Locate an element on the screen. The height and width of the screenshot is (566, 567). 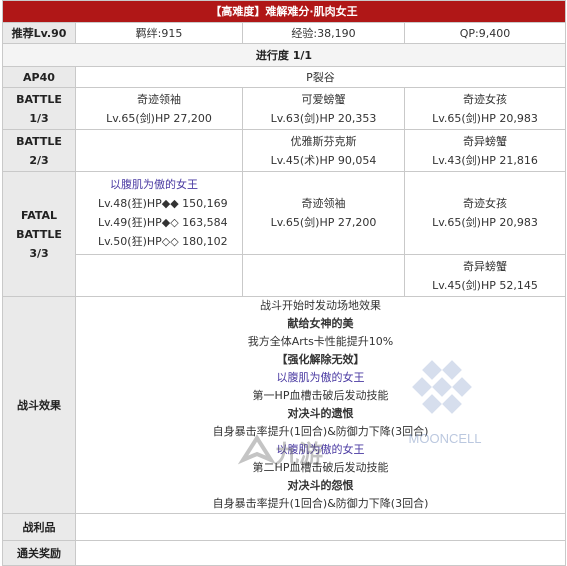
clear-reward-label: 通关奖励 is located at coordinates (39, 553).